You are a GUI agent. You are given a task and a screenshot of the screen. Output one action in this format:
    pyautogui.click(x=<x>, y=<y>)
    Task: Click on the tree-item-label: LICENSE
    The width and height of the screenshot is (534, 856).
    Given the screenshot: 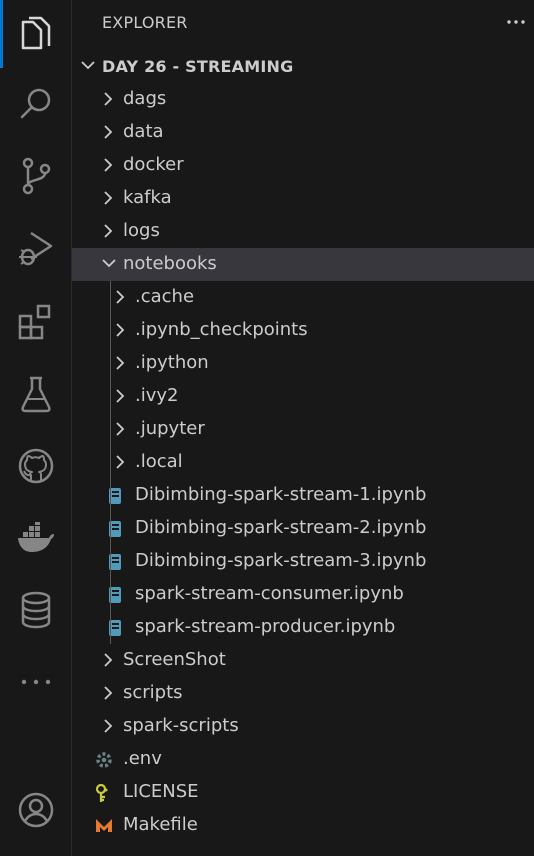 What is the action you would take?
    pyautogui.click(x=161, y=791)
    